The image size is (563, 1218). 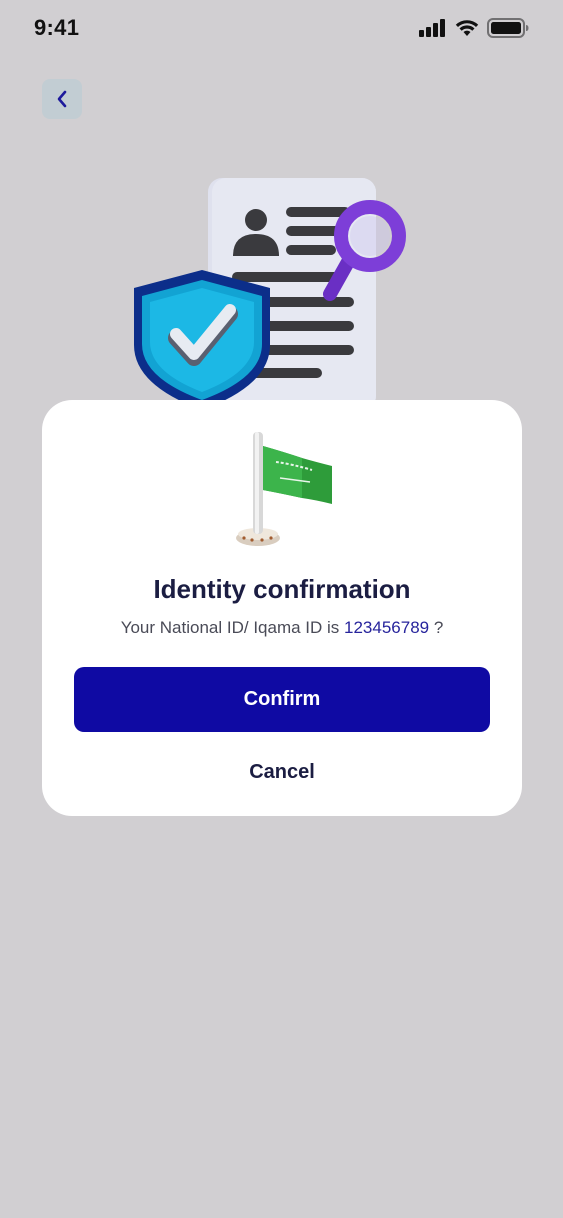 I want to click on signal-icon, so click(x=432, y=28).